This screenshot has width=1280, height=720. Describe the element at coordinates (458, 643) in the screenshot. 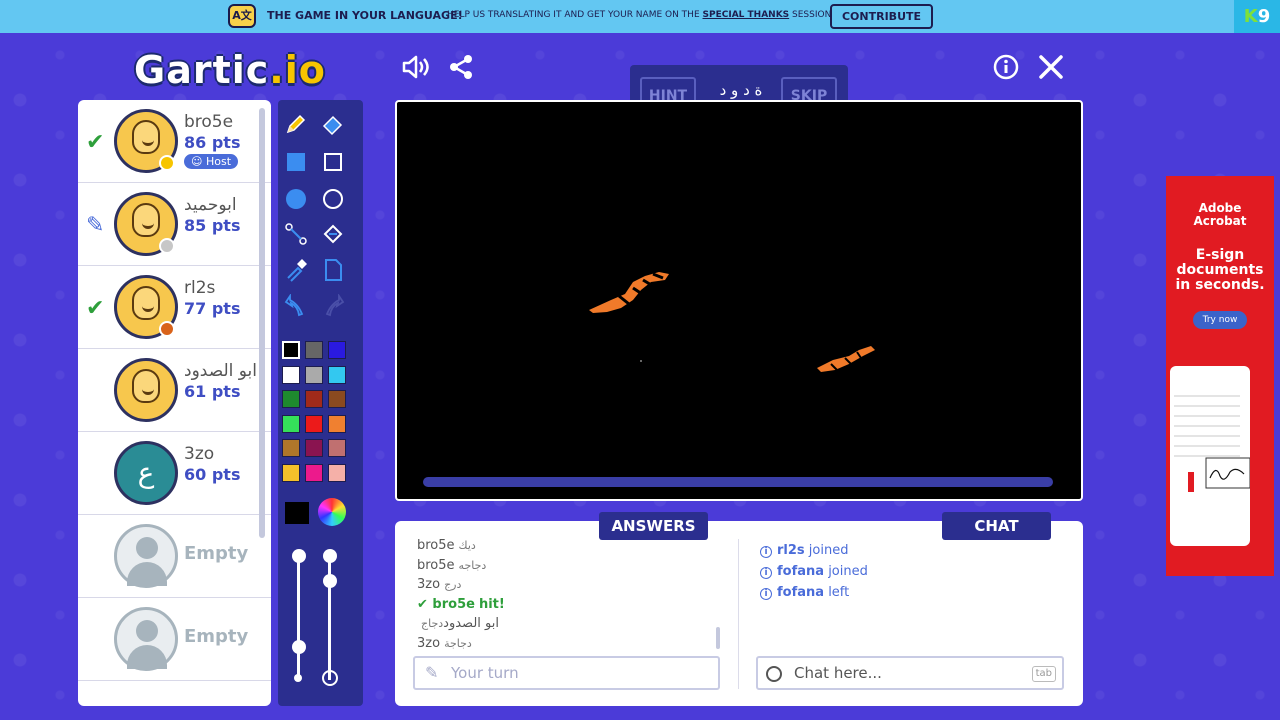

I see `answer-word: دجاجة` at that location.